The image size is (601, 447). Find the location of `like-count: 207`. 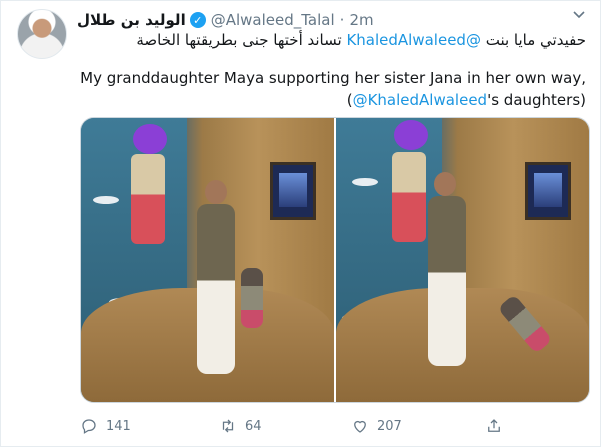

like-count: 207 is located at coordinates (389, 426).